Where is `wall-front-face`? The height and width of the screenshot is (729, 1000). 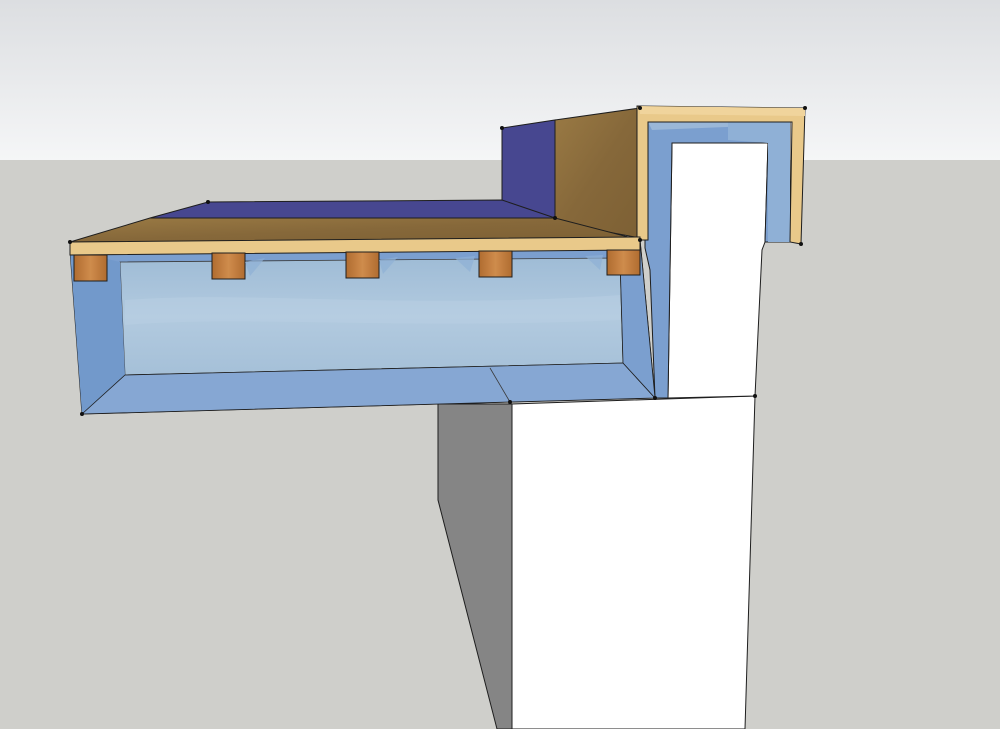 wall-front-face is located at coordinates (633, 562).